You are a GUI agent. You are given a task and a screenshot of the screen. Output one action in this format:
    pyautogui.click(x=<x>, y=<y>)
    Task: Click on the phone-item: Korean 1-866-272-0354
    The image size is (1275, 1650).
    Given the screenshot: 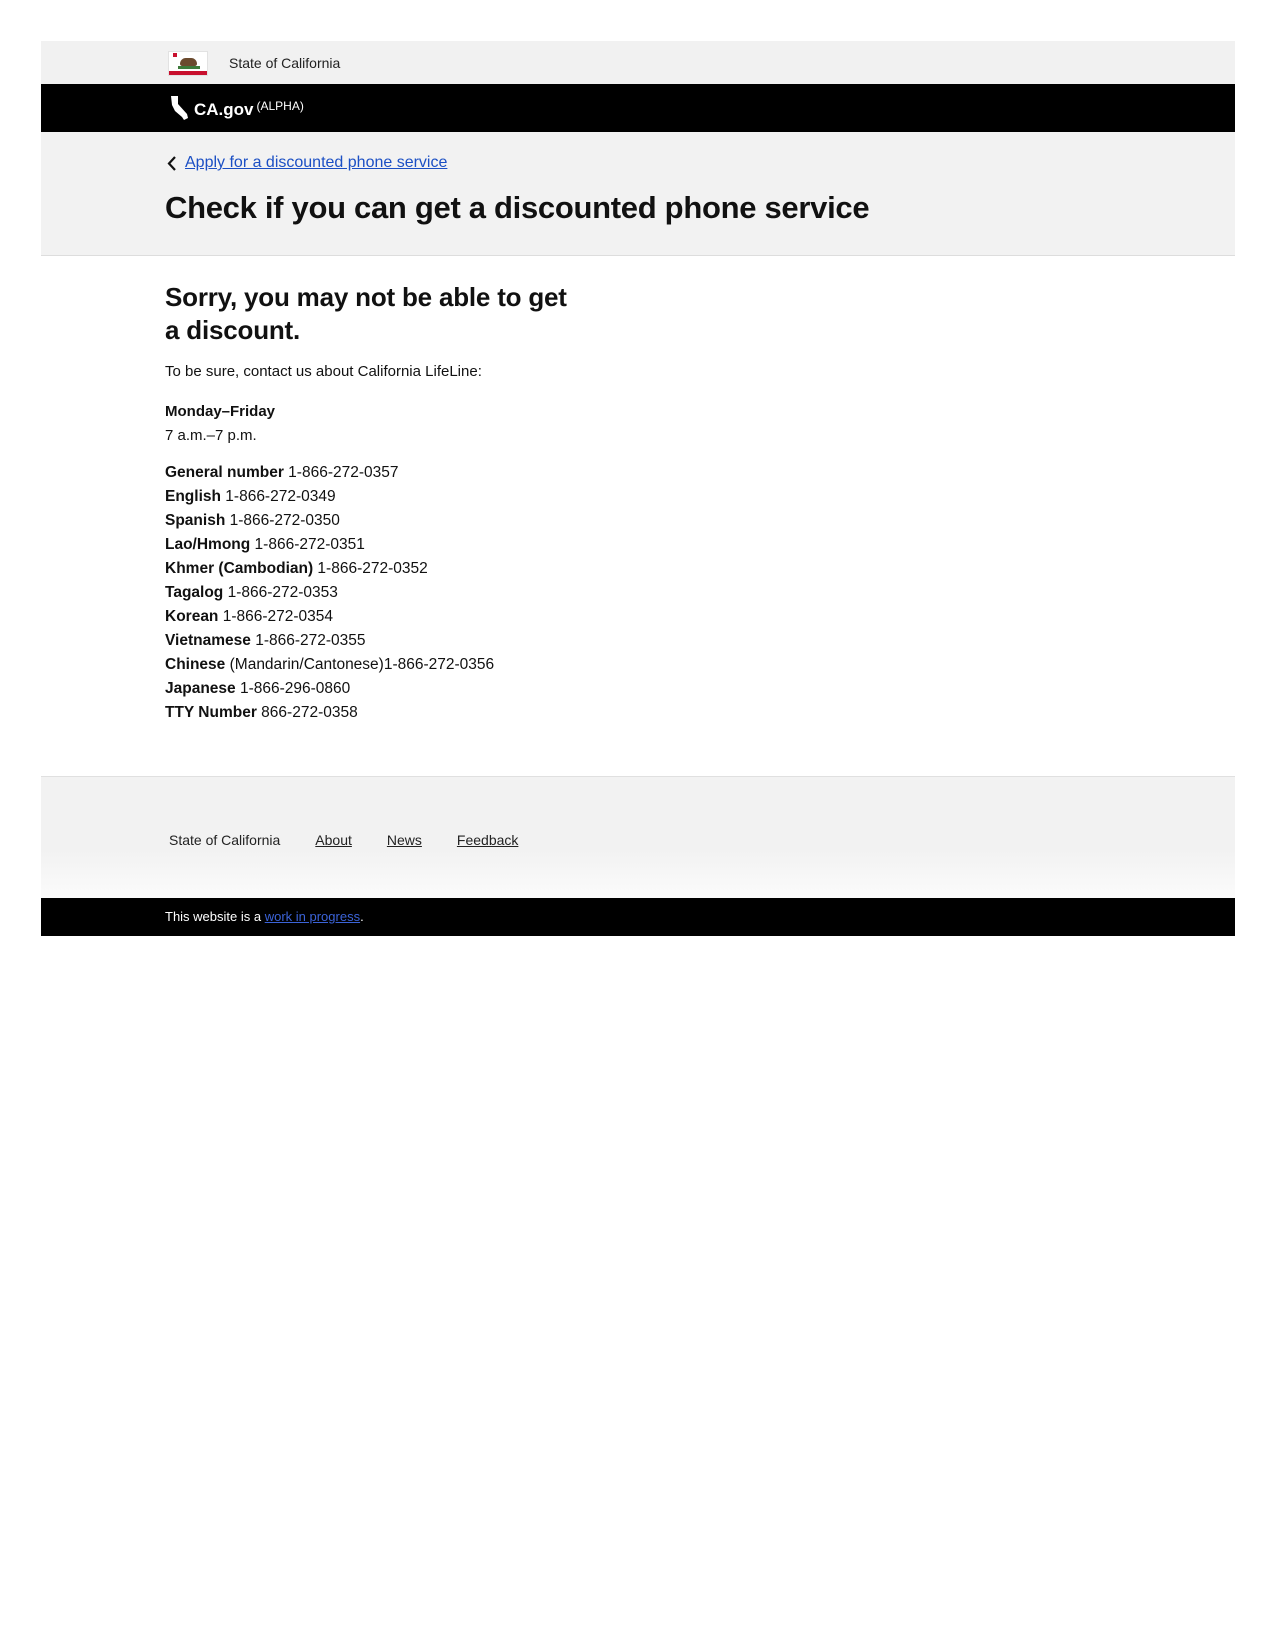 What is the action you would take?
    pyautogui.click(x=329, y=617)
    